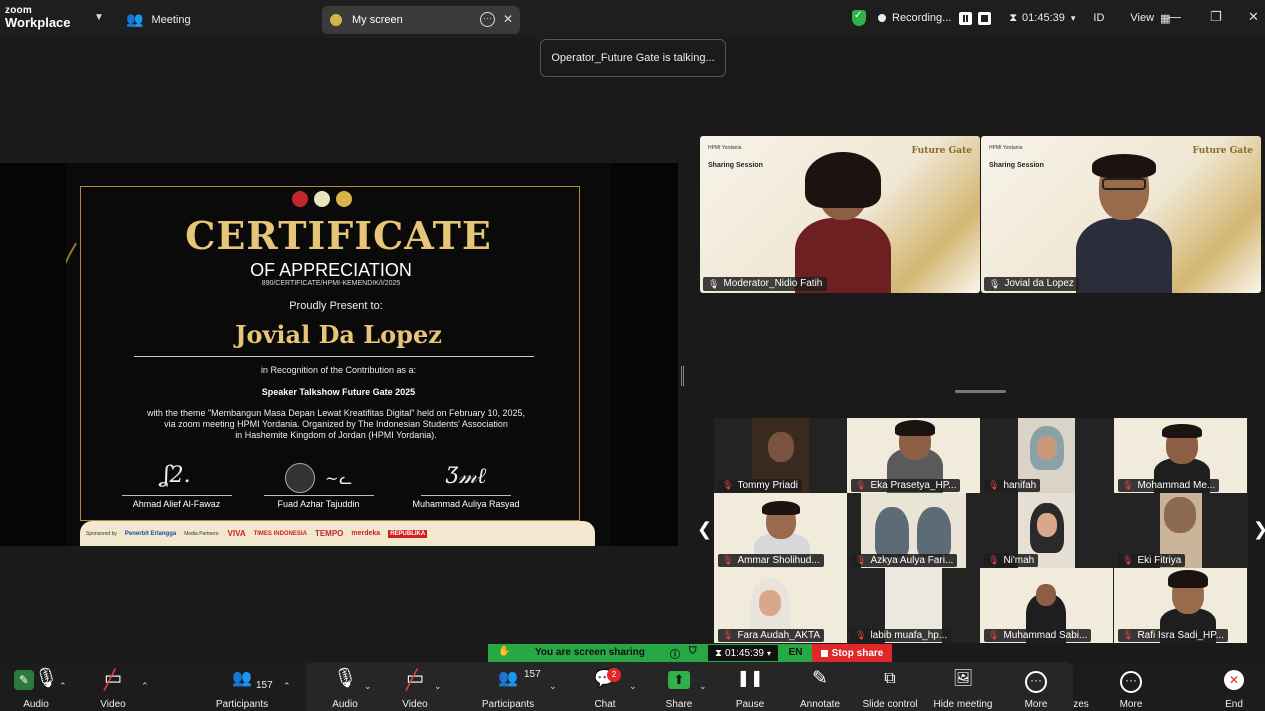 This screenshot has width=1265, height=711. Describe the element at coordinates (719, 653) in the screenshot. I see `hourglass-icon: ⧗` at that location.